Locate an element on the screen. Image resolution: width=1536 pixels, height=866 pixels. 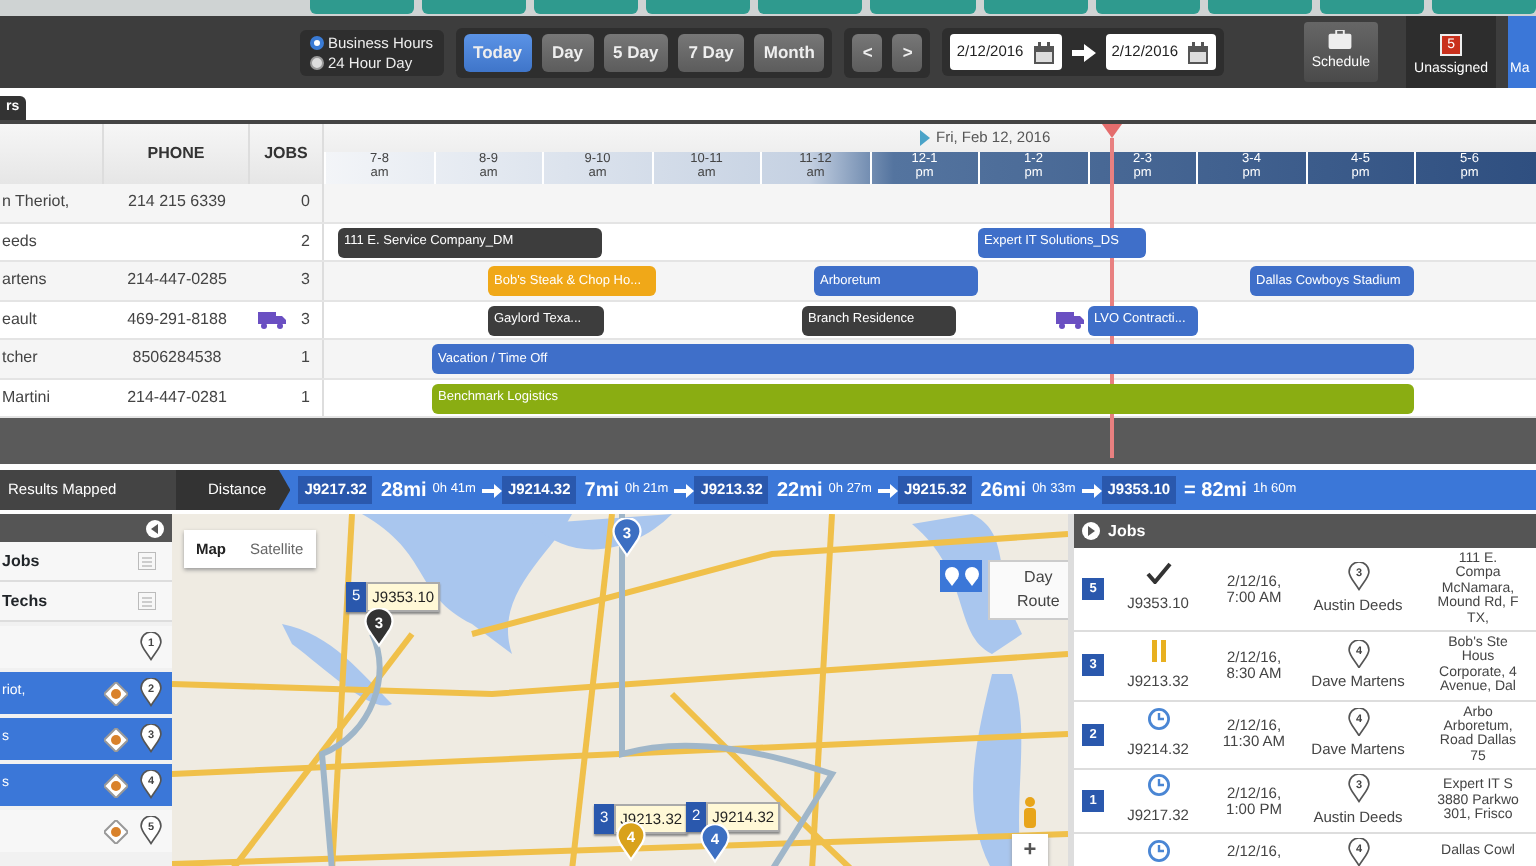
route-pins-button is located at coordinates (961, 576).